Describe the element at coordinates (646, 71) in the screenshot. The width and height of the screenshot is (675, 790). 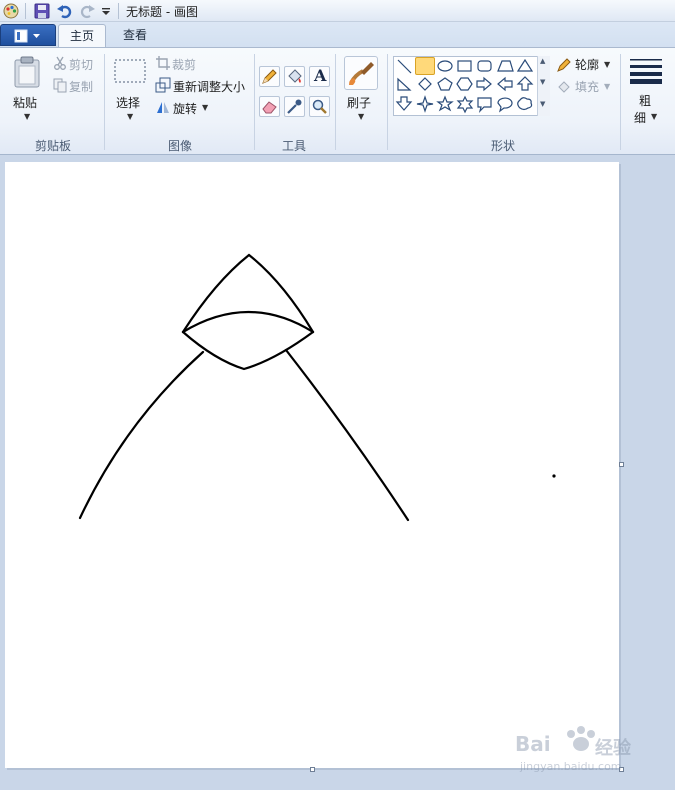
I see `line-size-icon` at that location.